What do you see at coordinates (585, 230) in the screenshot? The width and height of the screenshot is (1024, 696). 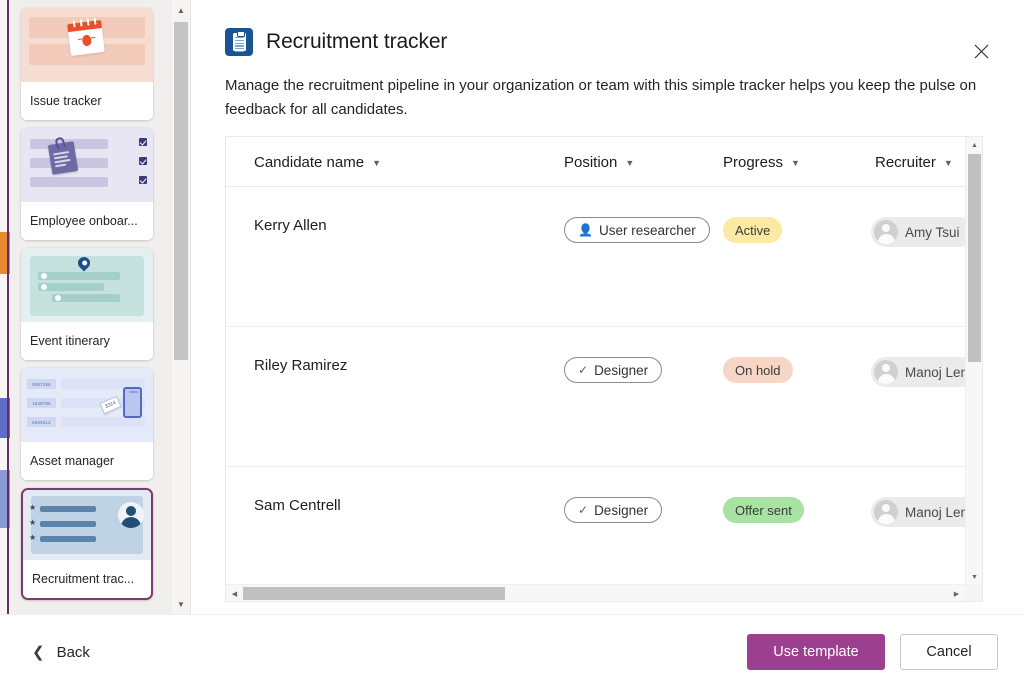 I see `person-icon: 👤` at bounding box center [585, 230].